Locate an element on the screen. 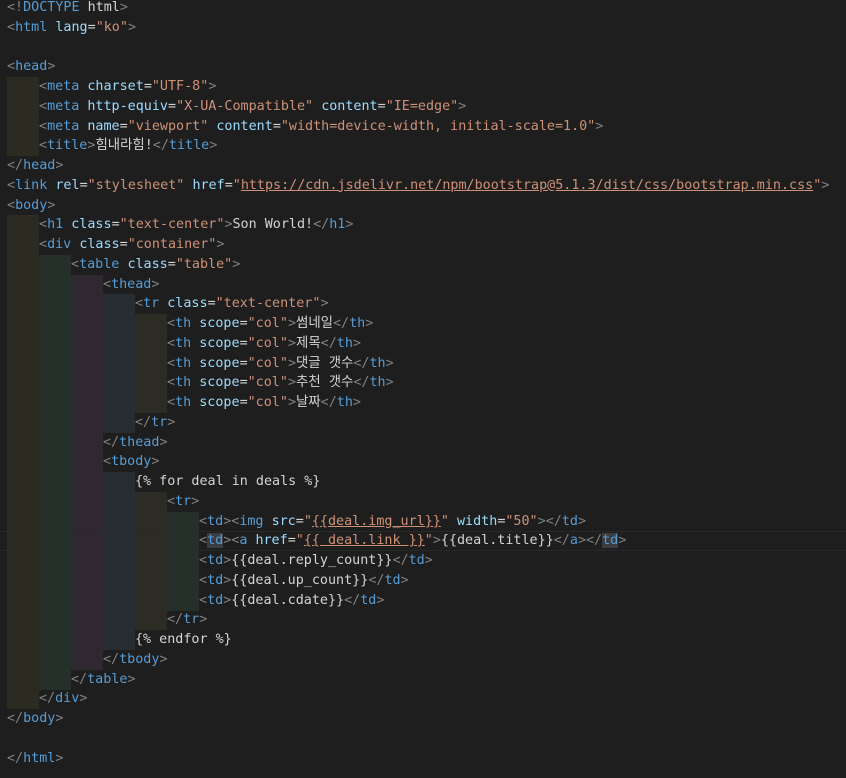 This screenshot has height=778, width=846. code-line: </tbody> is located at coordinates (423, 659).